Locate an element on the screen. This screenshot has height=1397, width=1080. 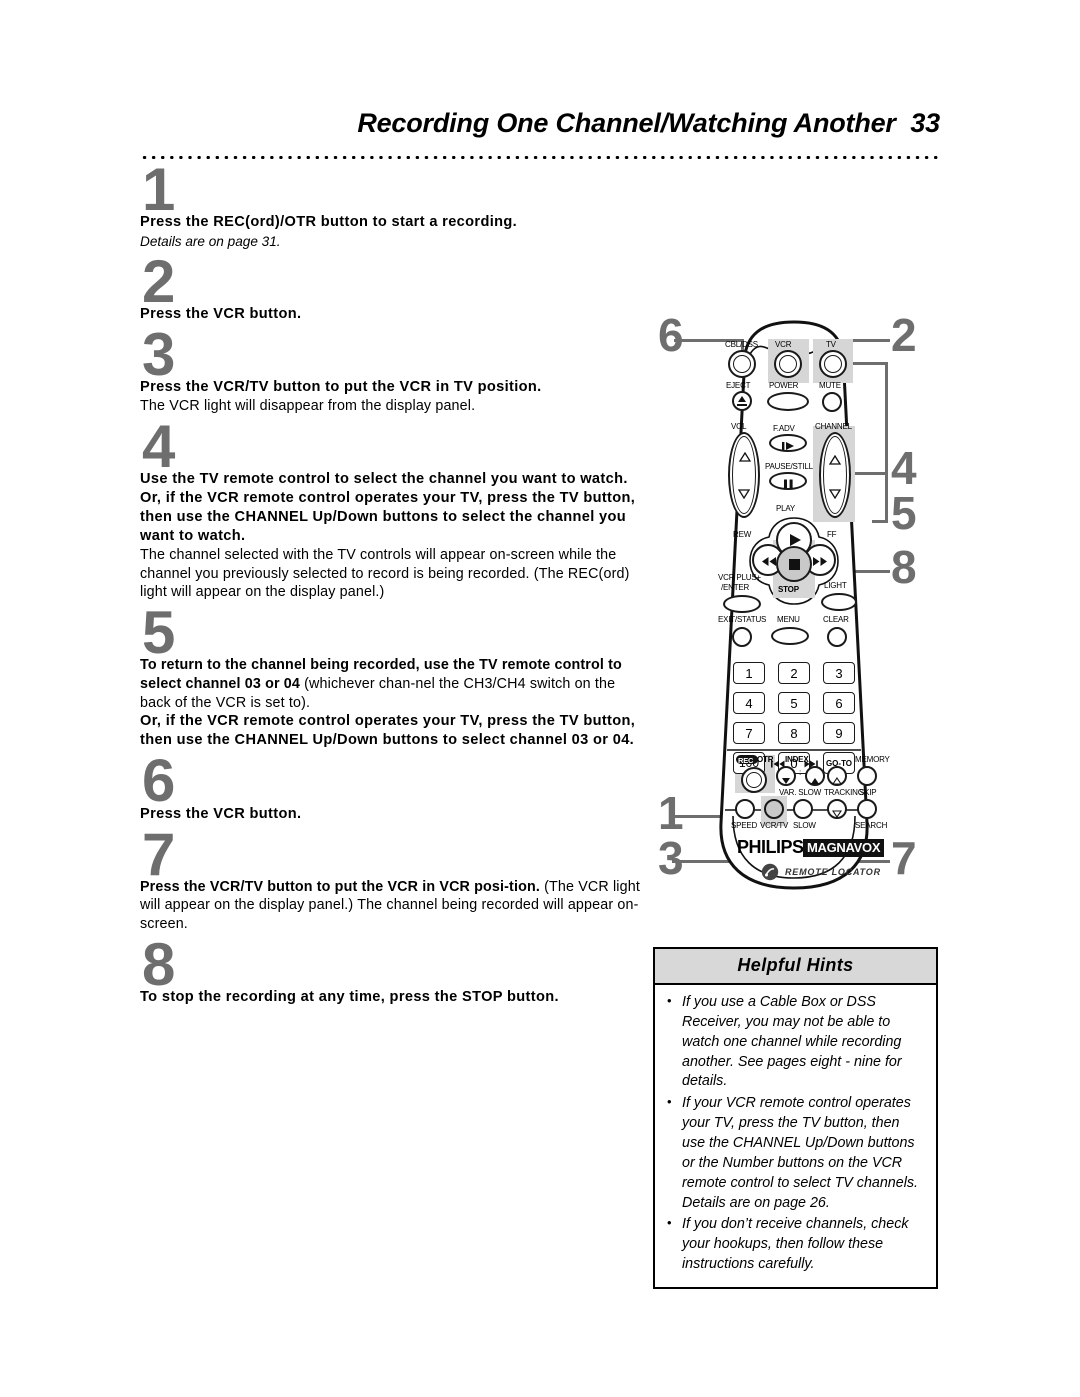
label-search: SEARCH is located at coordinates (871, 825).